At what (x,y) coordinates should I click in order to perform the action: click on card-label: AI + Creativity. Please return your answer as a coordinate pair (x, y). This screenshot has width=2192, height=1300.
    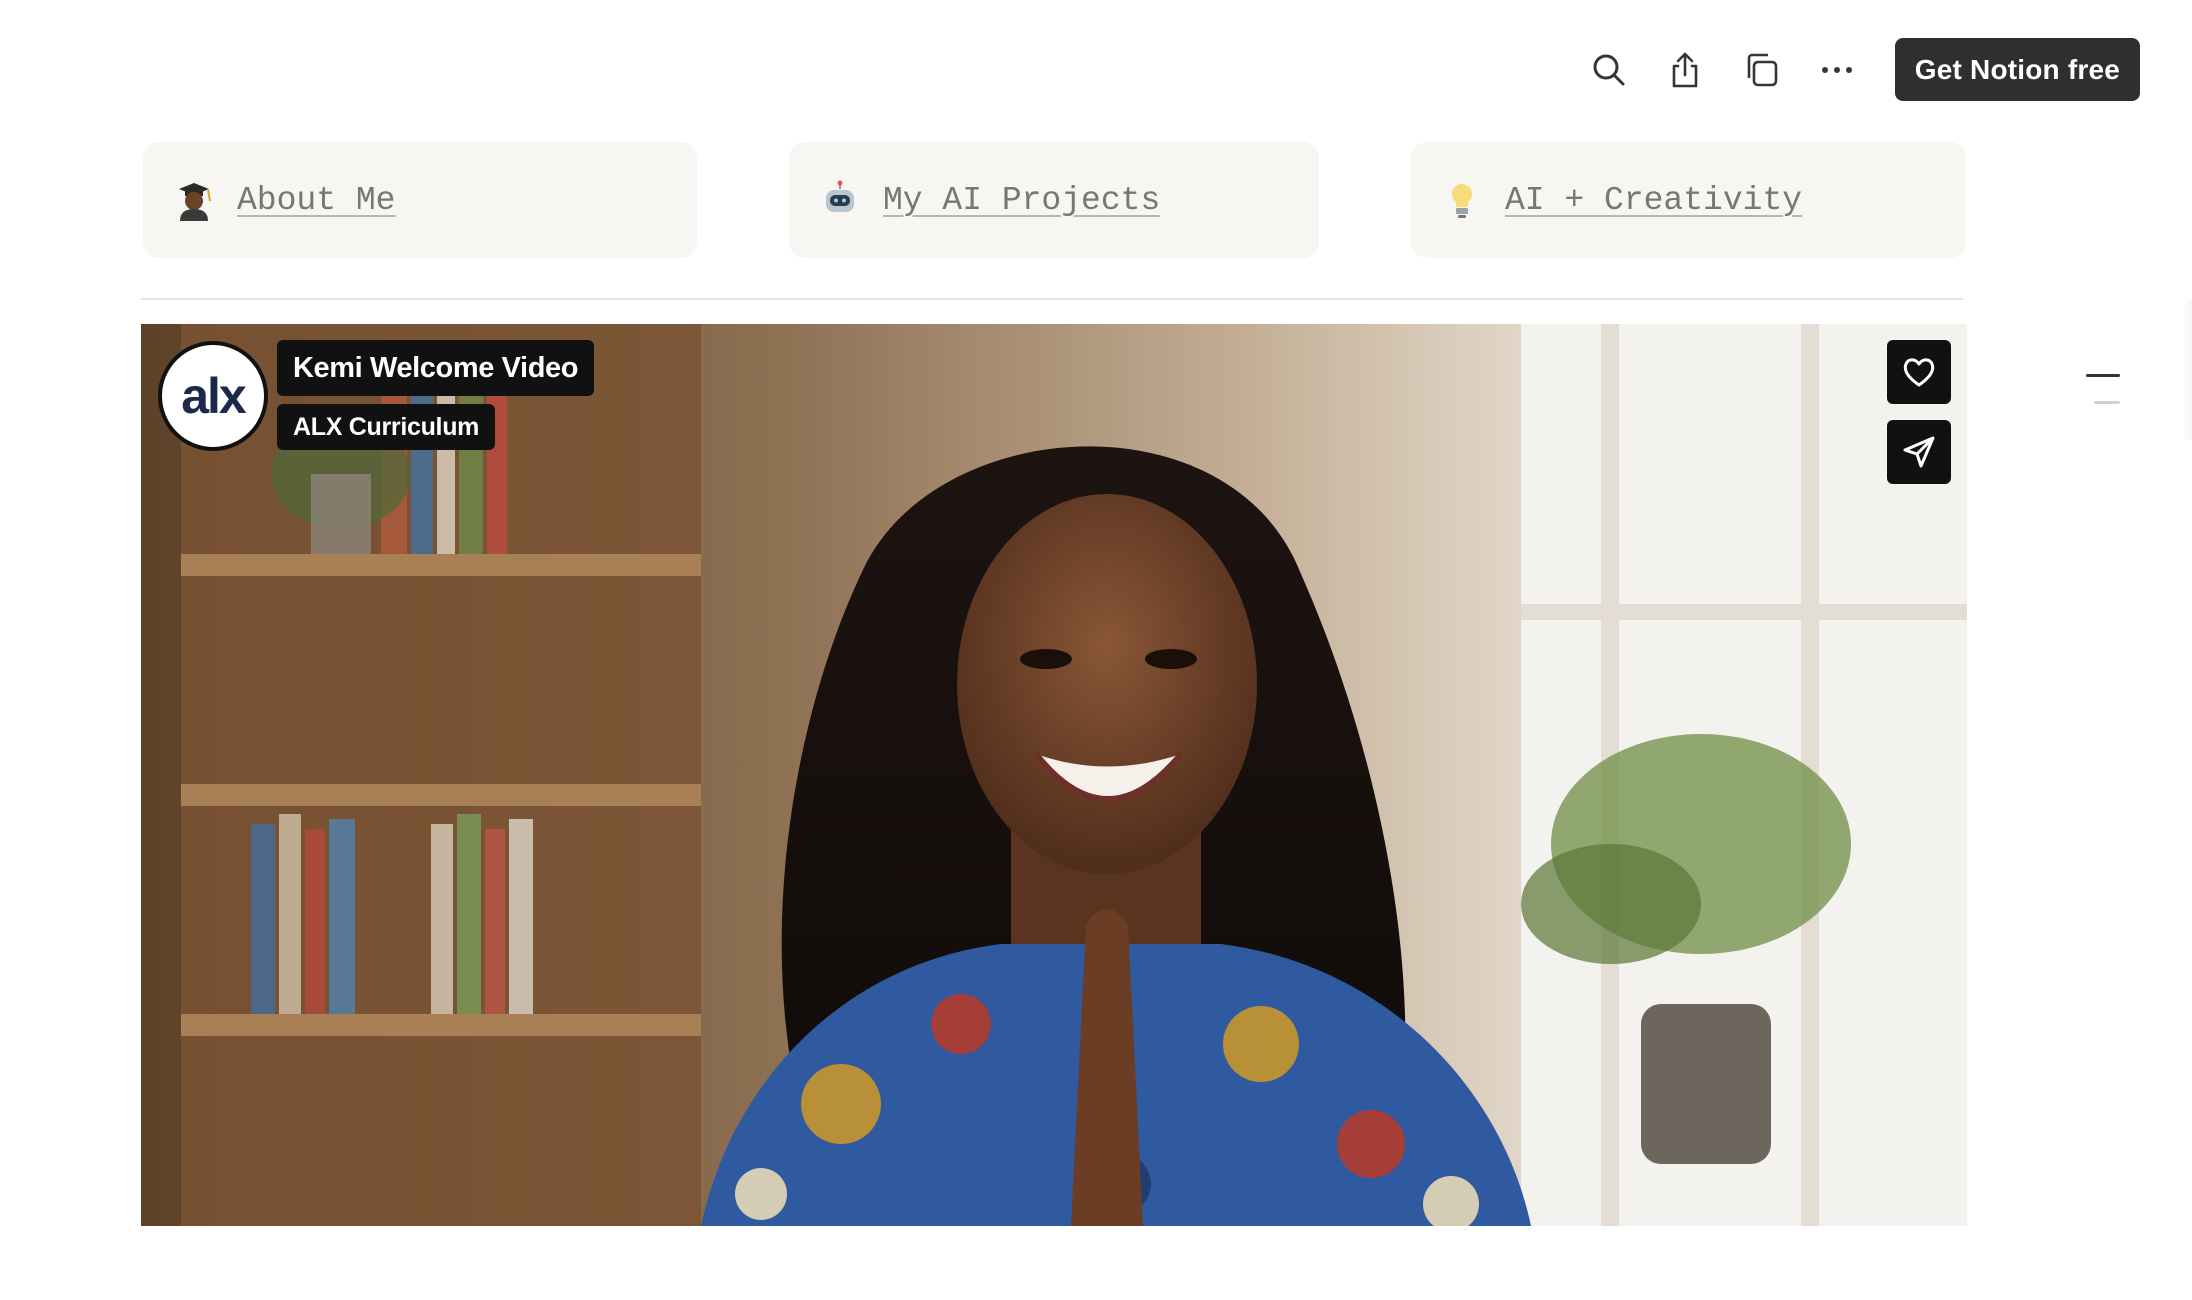
    Looking at the image, I should click on (1654, 200).